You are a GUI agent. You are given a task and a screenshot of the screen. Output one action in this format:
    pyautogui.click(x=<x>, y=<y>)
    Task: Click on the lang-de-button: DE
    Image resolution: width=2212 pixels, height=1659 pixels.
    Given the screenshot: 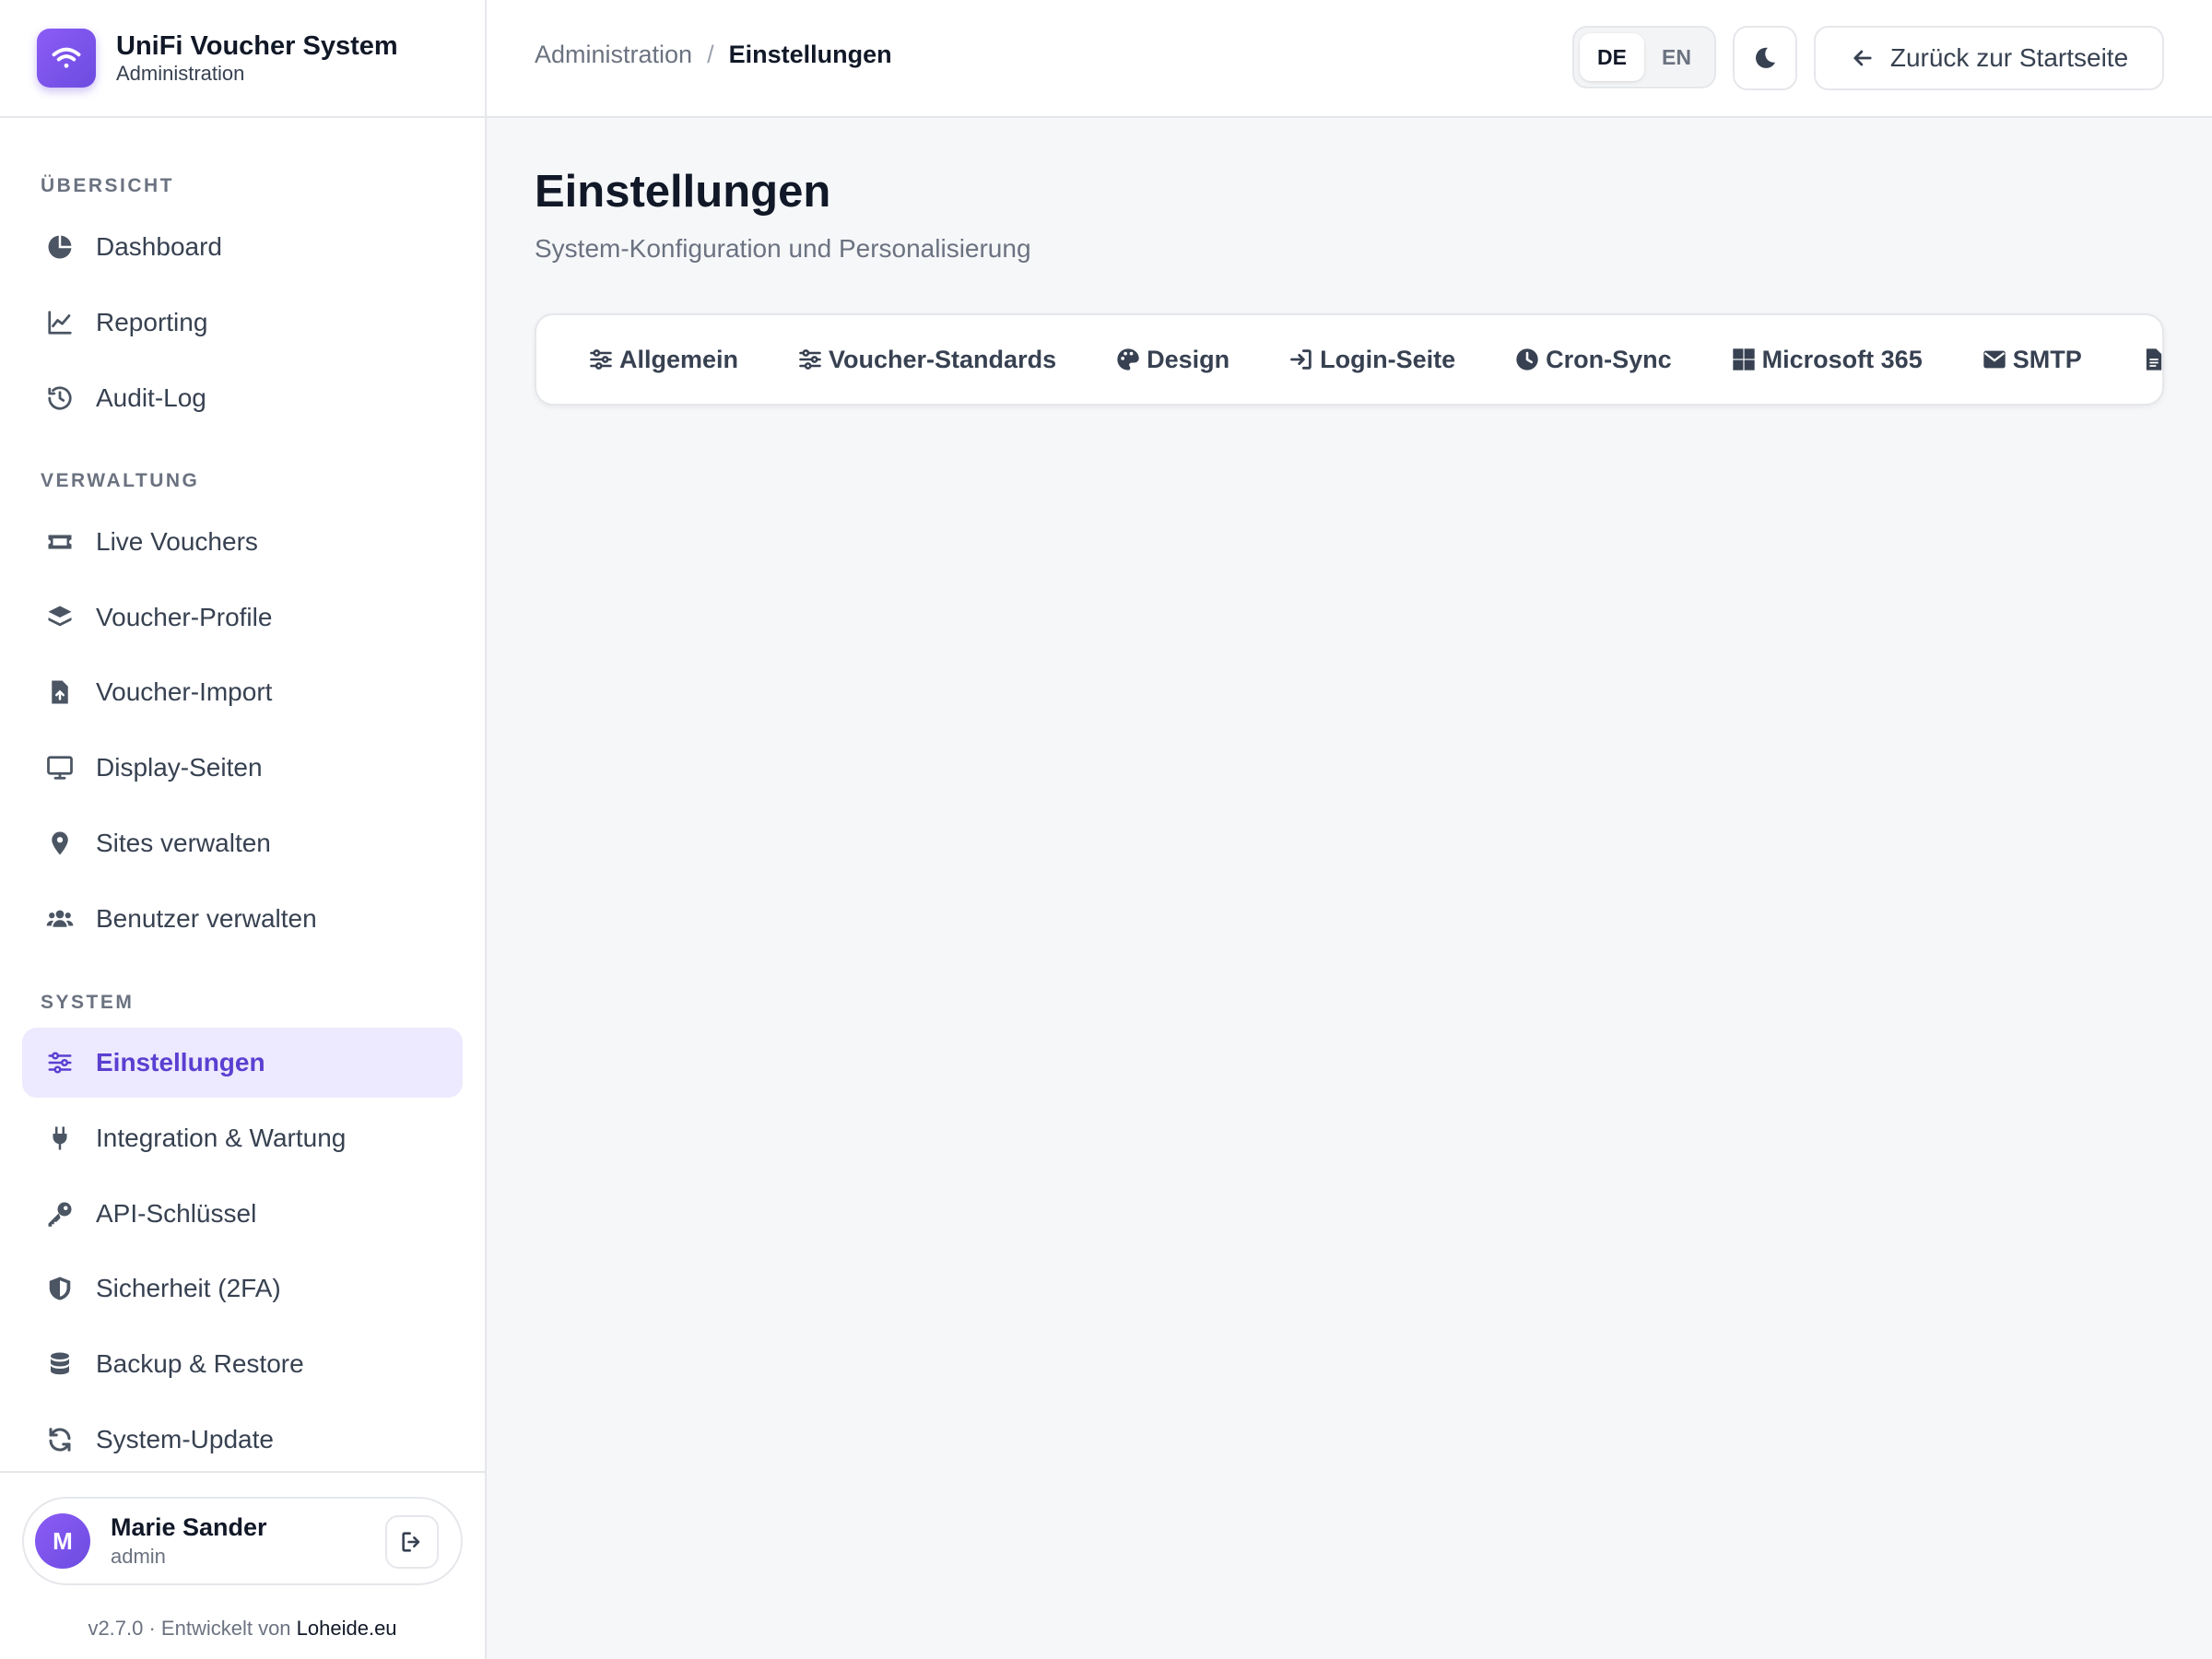 What is the action you would take?
    pyautogui.click(x=1612, y=57)
    